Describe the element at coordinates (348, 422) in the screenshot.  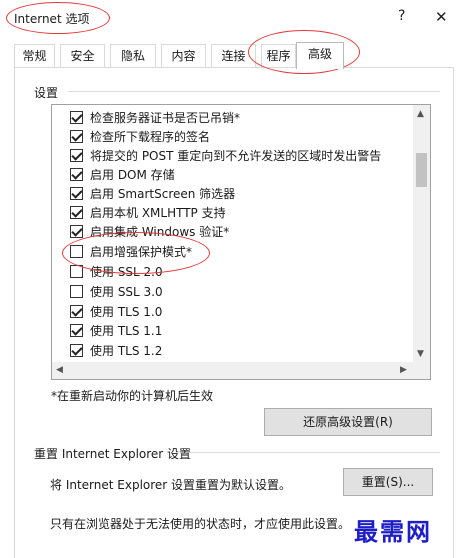
I see `restore-advanced-settings-button: 还原高级设置(R)` at that location.